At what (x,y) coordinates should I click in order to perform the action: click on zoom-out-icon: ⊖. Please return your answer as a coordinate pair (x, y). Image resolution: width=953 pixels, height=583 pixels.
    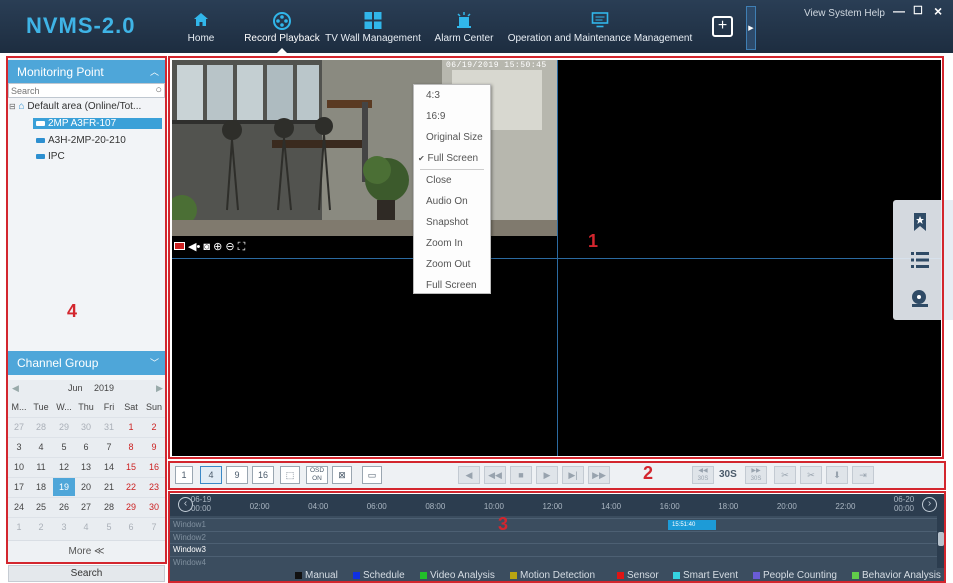
    Looking at the image, I should click on (229, 247).